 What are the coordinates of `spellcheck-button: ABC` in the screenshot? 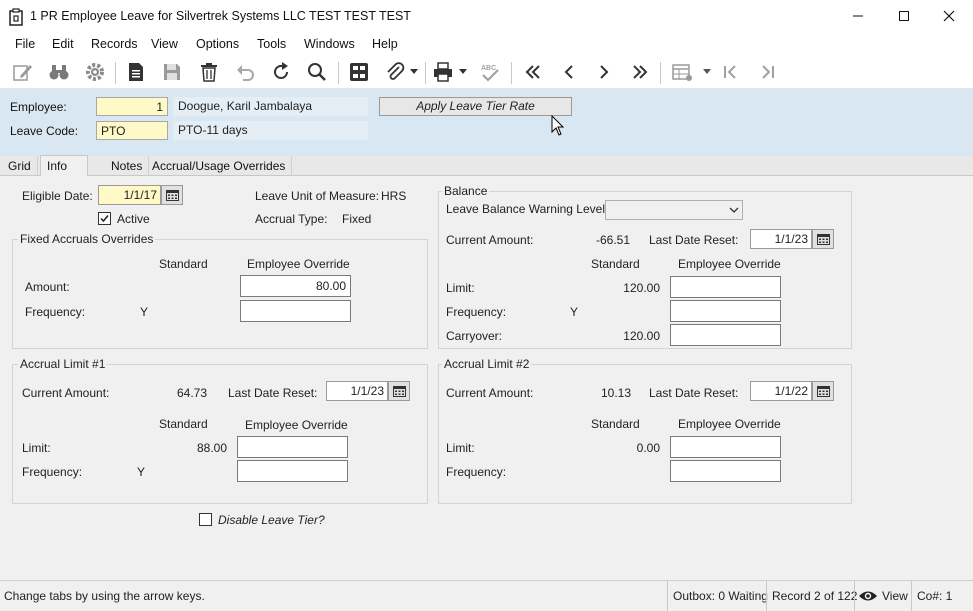 It's located at (490, 72).